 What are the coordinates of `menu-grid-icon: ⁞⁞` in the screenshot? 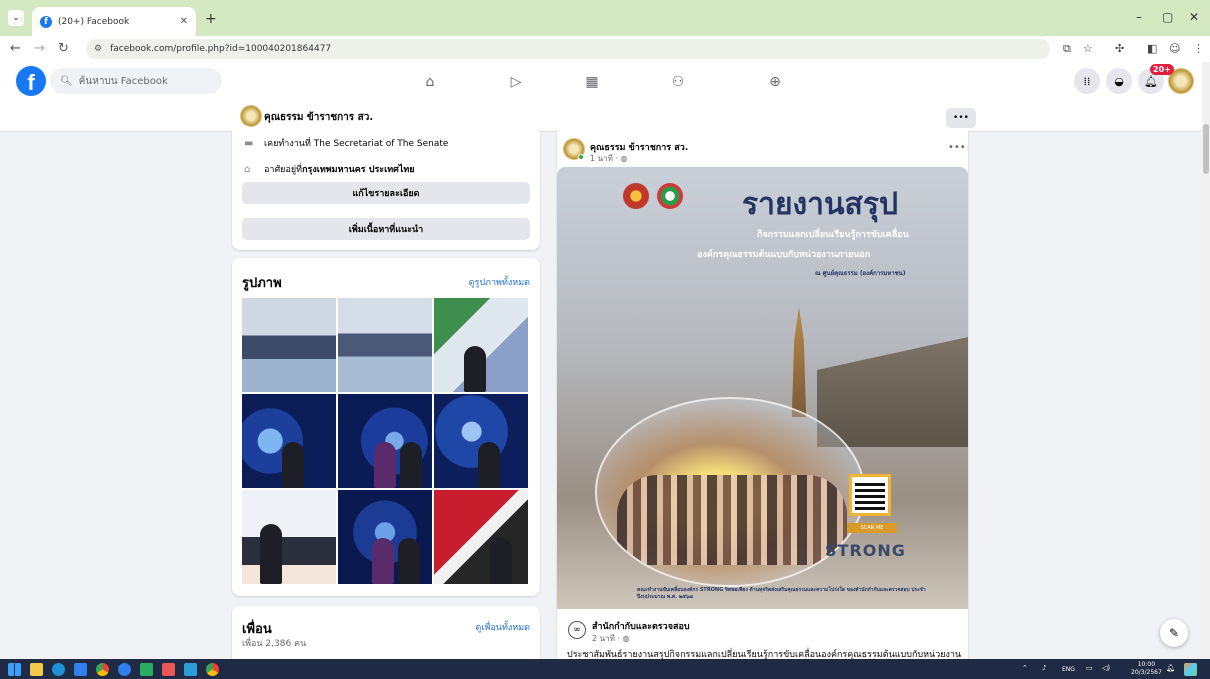 It's located at (1087, 81).